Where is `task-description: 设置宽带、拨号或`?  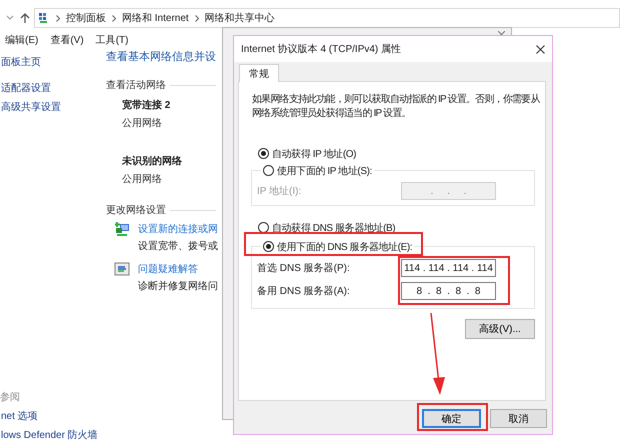
task-description: 设置宽带、拨号或 is located at coordinates (178, 246).